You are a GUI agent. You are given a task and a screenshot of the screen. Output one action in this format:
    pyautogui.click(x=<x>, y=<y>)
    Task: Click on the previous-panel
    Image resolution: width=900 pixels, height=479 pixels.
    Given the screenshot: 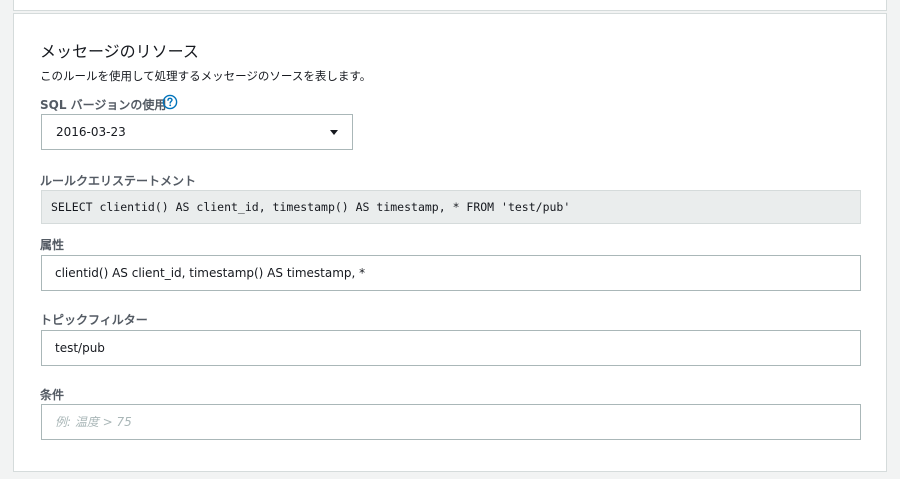 What is the action you would take?
    pyautogui.click(x=450, y=5)
    